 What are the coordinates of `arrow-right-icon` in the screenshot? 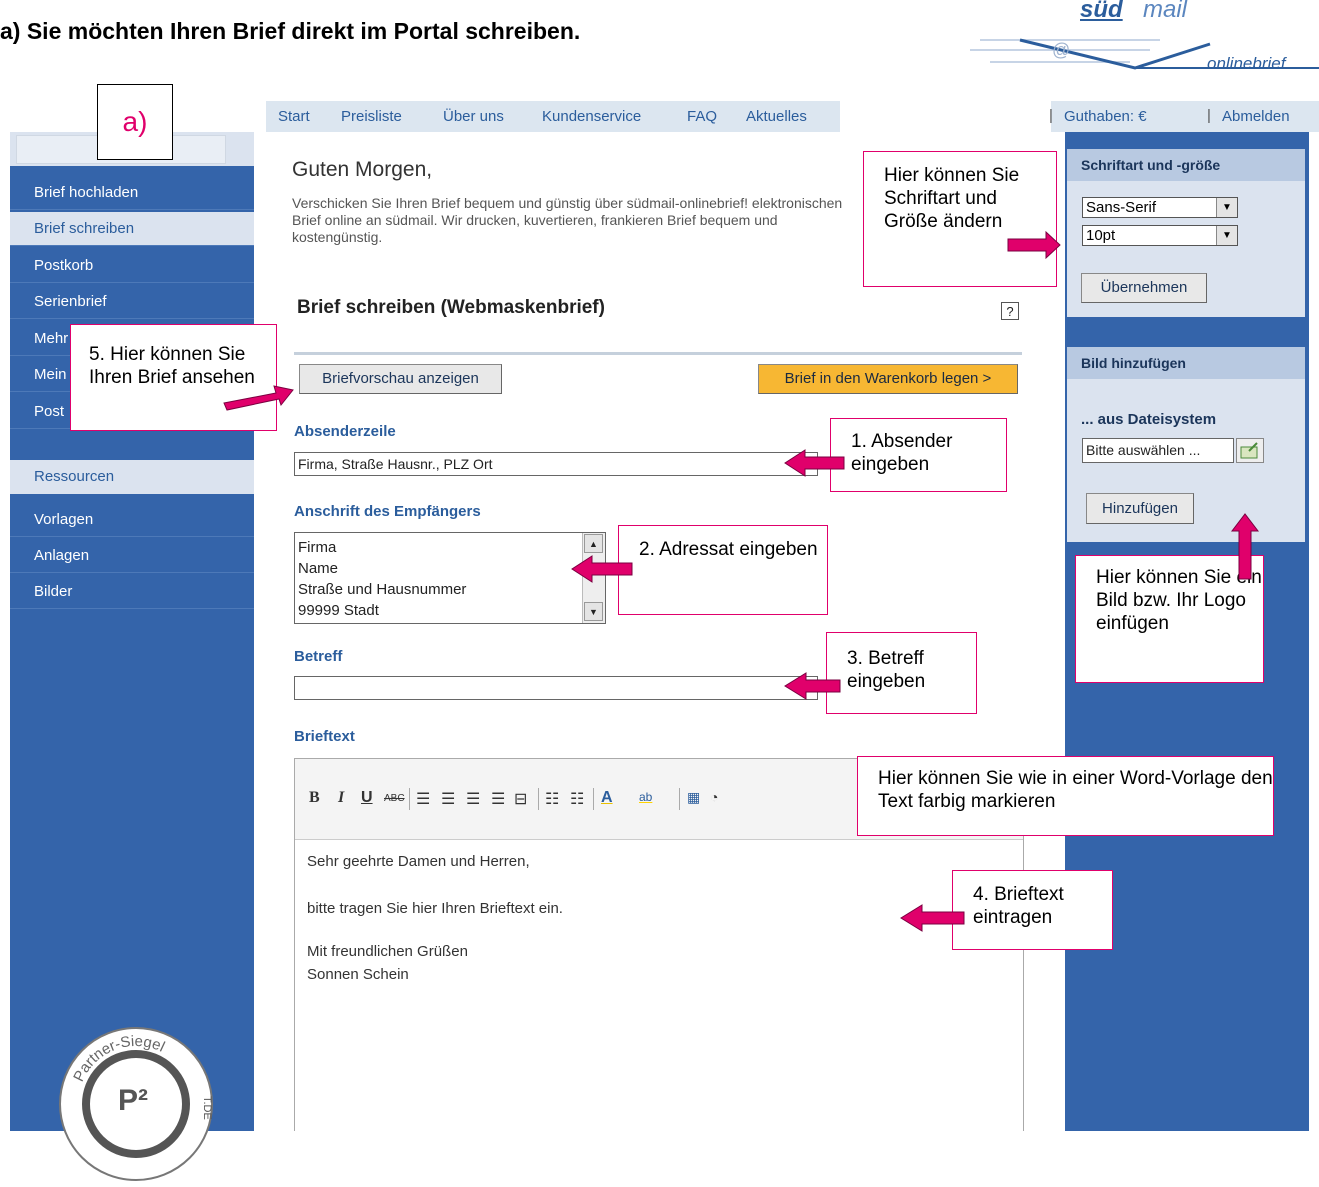 It's located at (1034, 245).